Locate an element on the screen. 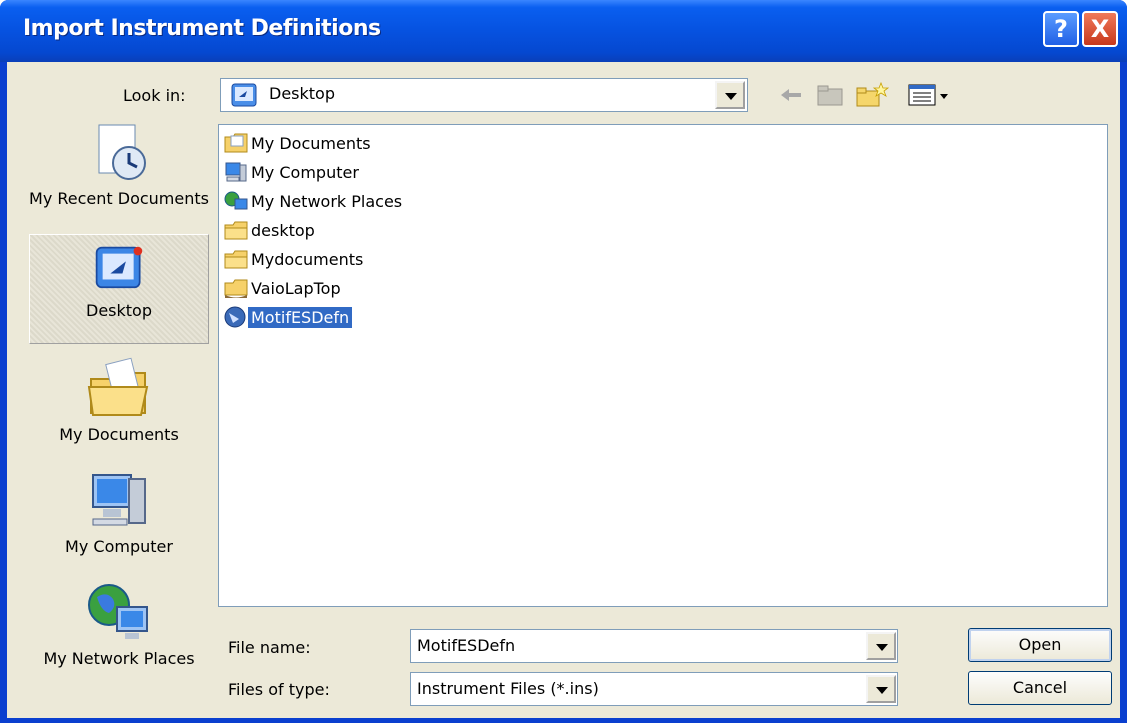  list-item: My Network Places is located at coordinates (312, 201).